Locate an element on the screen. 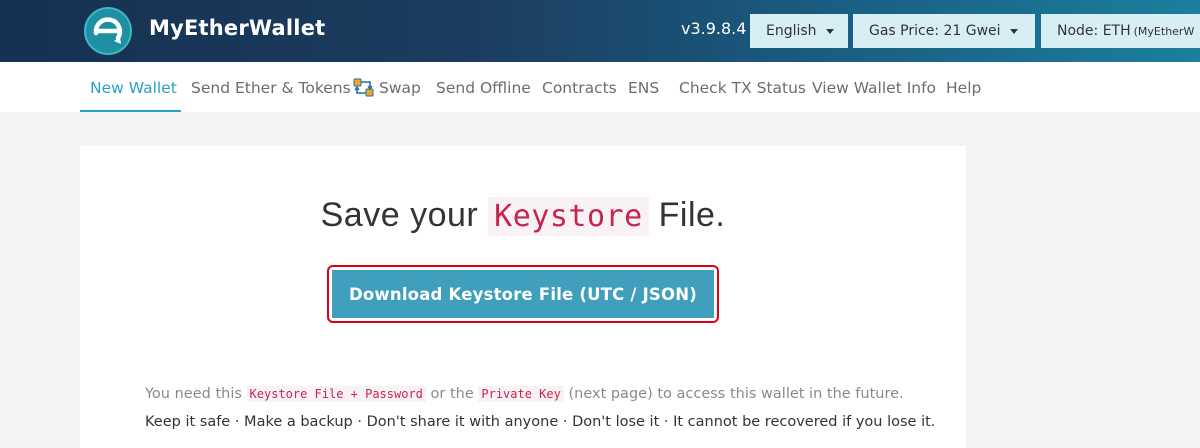  language-label: English is located at coordinates (791, 31).